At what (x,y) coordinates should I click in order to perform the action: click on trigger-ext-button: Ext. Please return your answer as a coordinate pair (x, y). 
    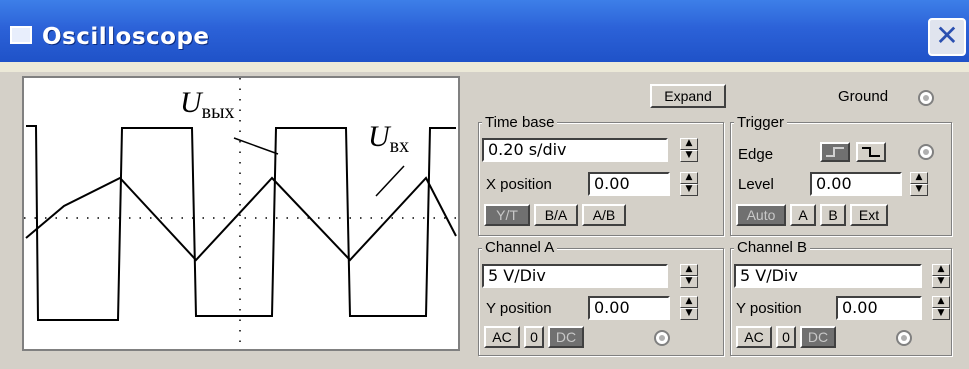
    Looking at the image, I should click on (869, 215).